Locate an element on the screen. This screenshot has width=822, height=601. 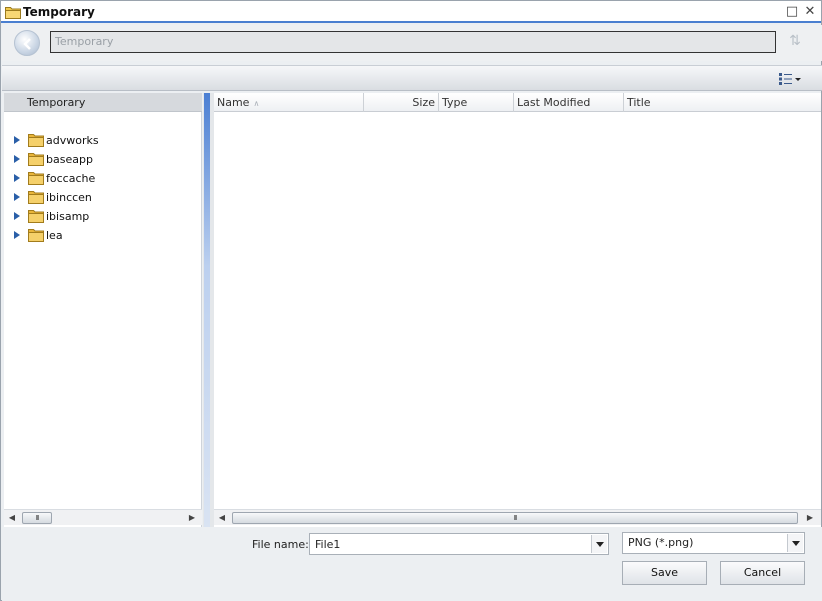
path-field: Temporary is located at coordinates (413, 42).